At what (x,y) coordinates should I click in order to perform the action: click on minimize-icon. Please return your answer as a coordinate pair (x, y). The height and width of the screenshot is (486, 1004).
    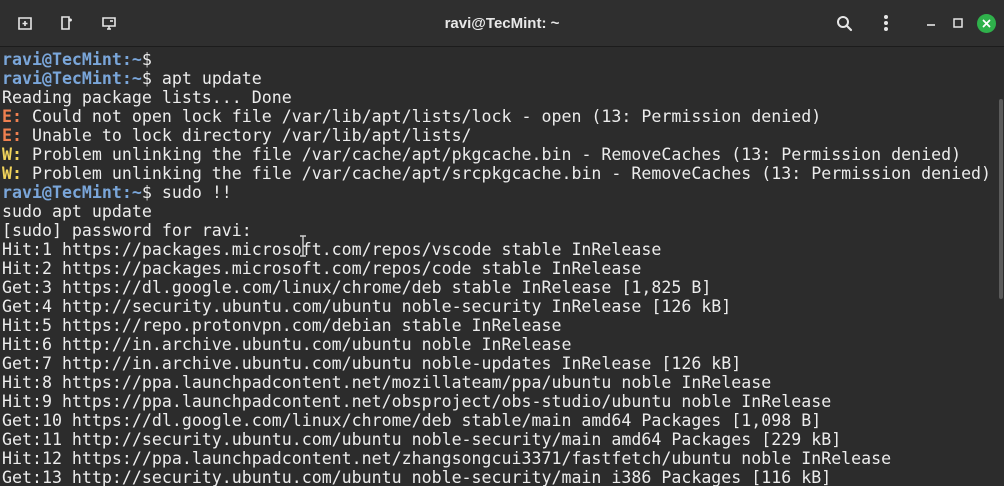
    Looking at the image, I should click on (931, 23).